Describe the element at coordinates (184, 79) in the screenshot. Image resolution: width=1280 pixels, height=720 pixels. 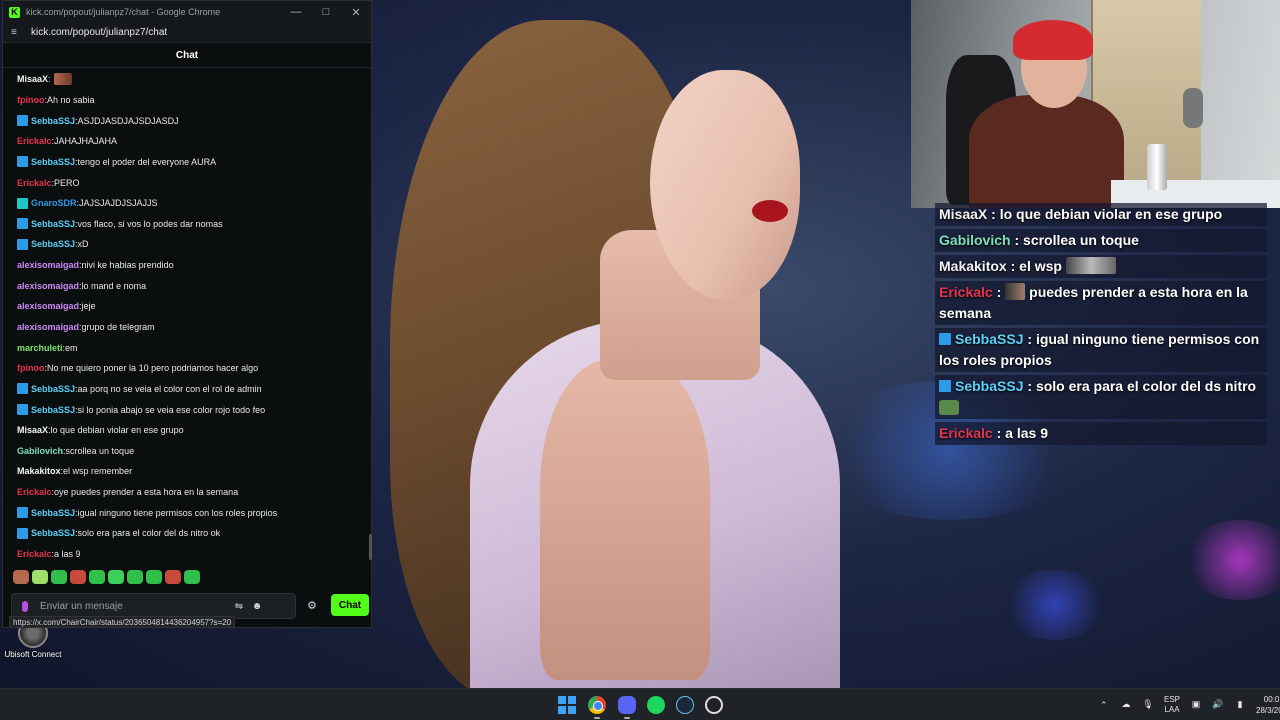
I see `chat-message: MisaaX:` at that location.